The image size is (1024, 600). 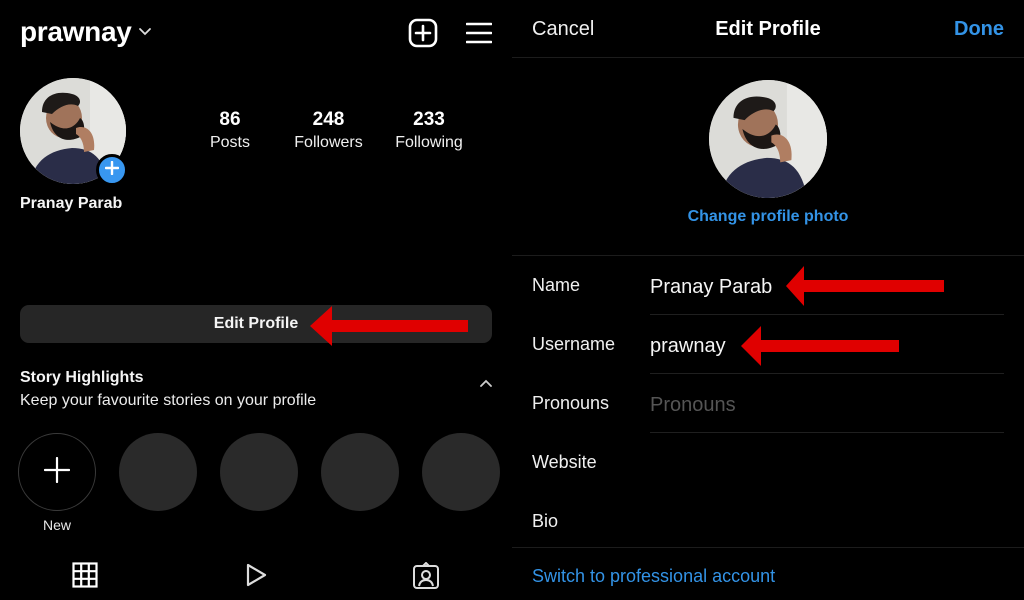 I want to click on profile-avatar-container, so click(x=74, y=132).